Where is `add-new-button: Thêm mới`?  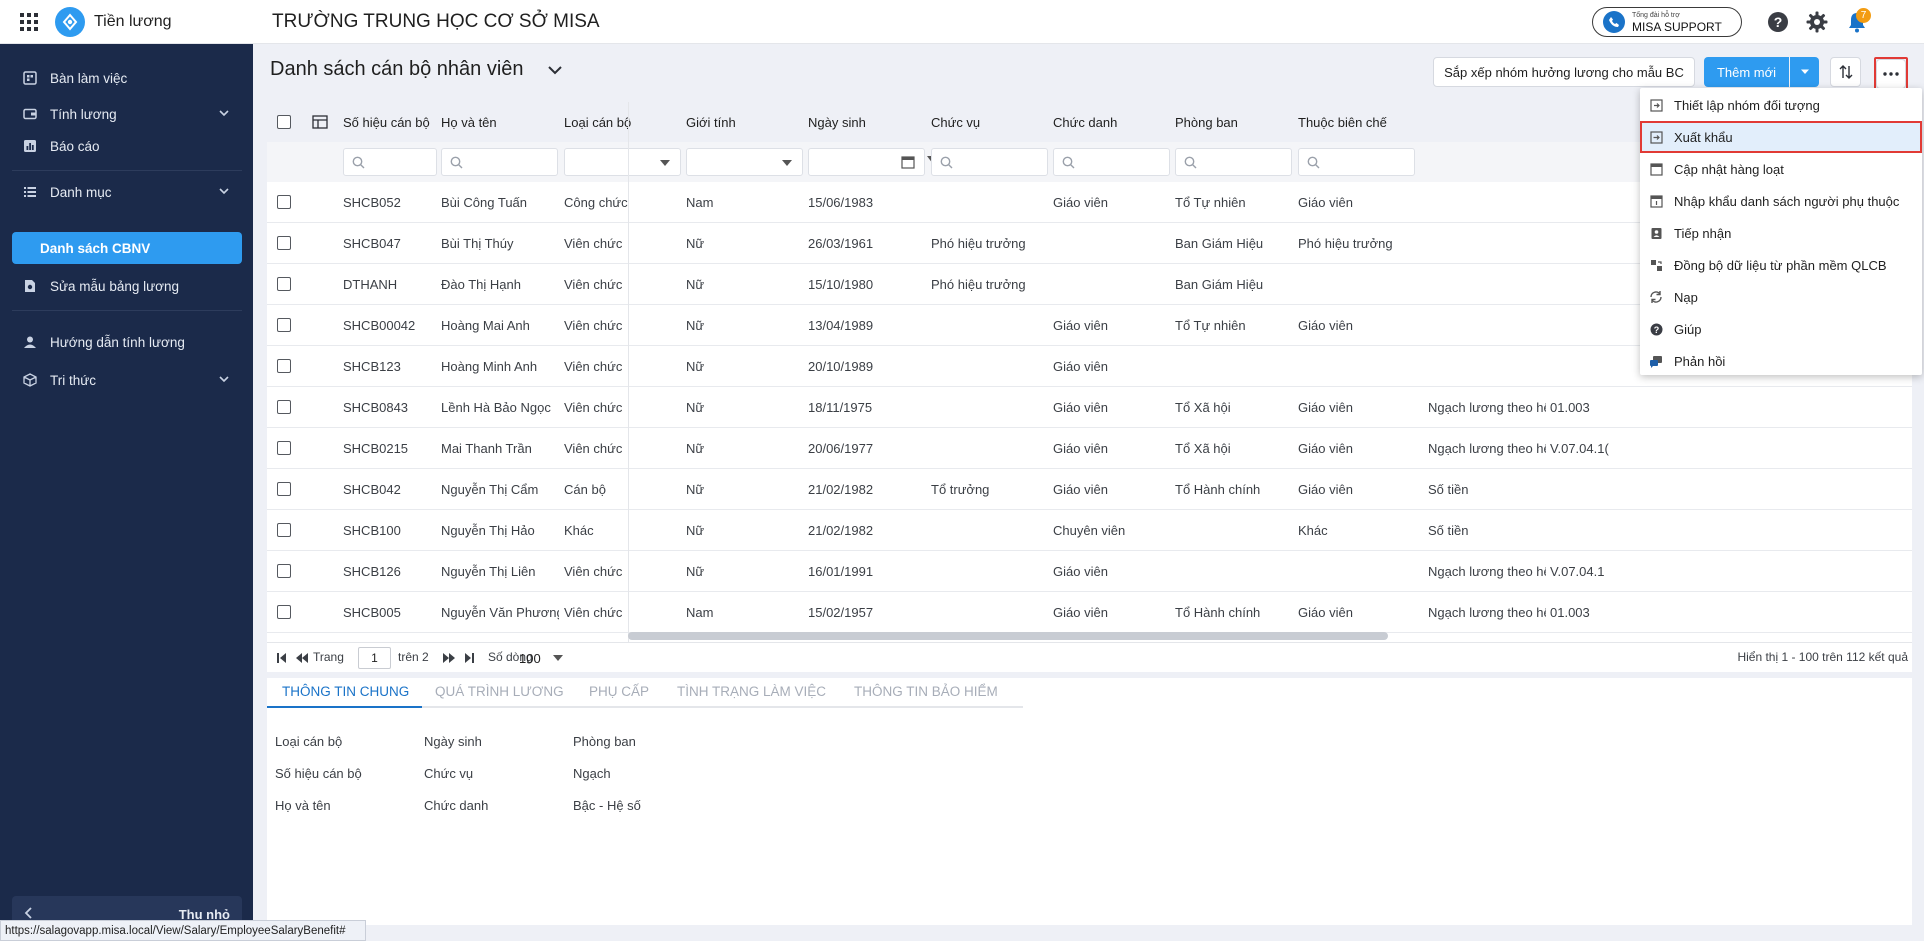
add-new-button: Thêm mới is located at coordinates (1746, 72).